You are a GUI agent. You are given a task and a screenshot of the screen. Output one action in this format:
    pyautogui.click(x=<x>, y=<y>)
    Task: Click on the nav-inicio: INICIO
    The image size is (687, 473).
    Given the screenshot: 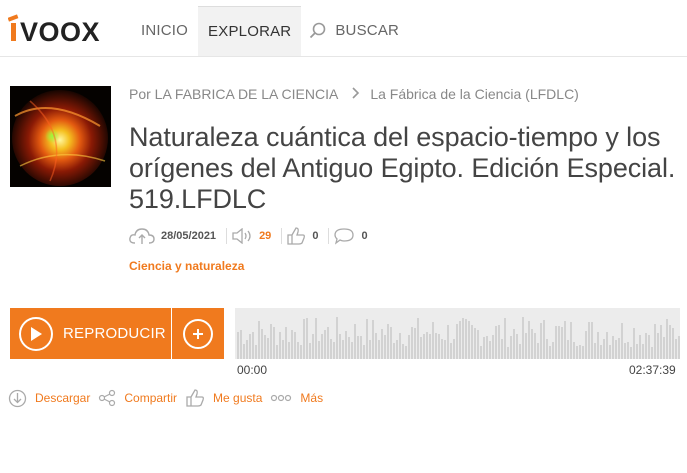 What is the action you would take?
    pyautogui.click(x=164, y=31)
    